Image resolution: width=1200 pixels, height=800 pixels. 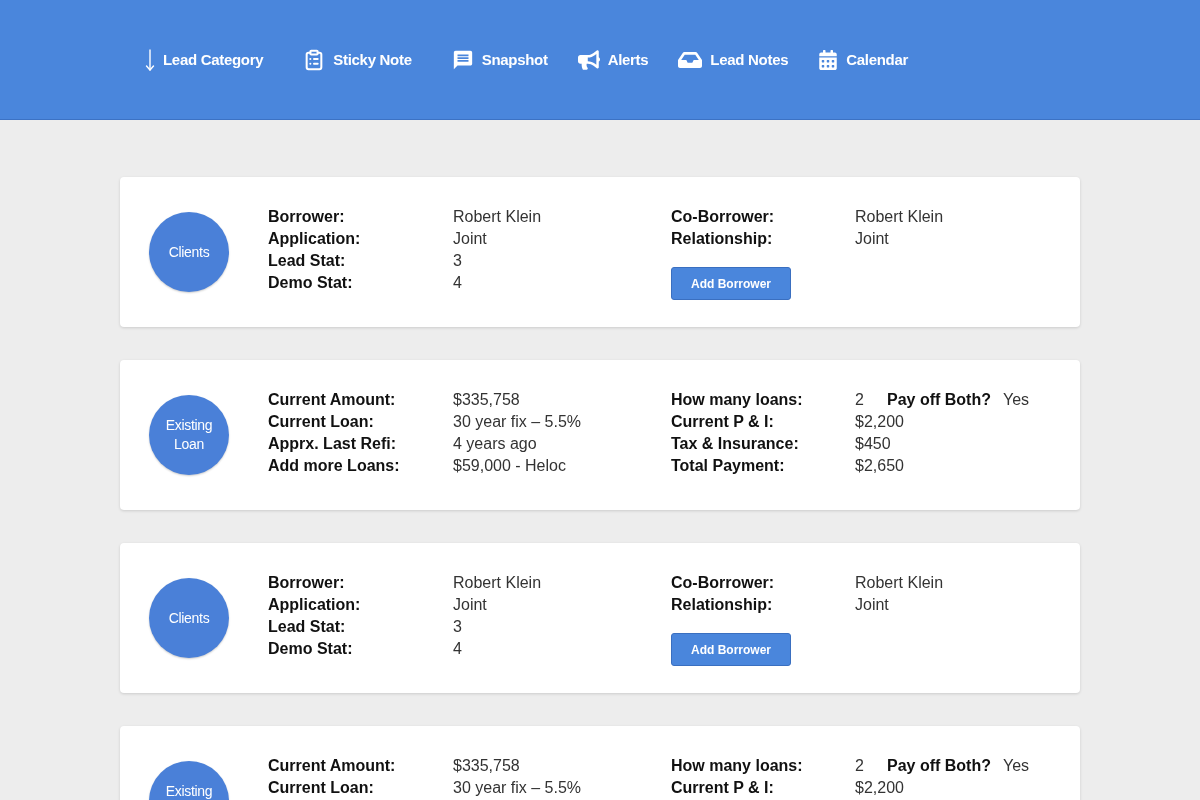 What do you see at coordinates (863, 59) in the screenshot?
I see `nav-link: Calendar` at bounding box center [863, 59].